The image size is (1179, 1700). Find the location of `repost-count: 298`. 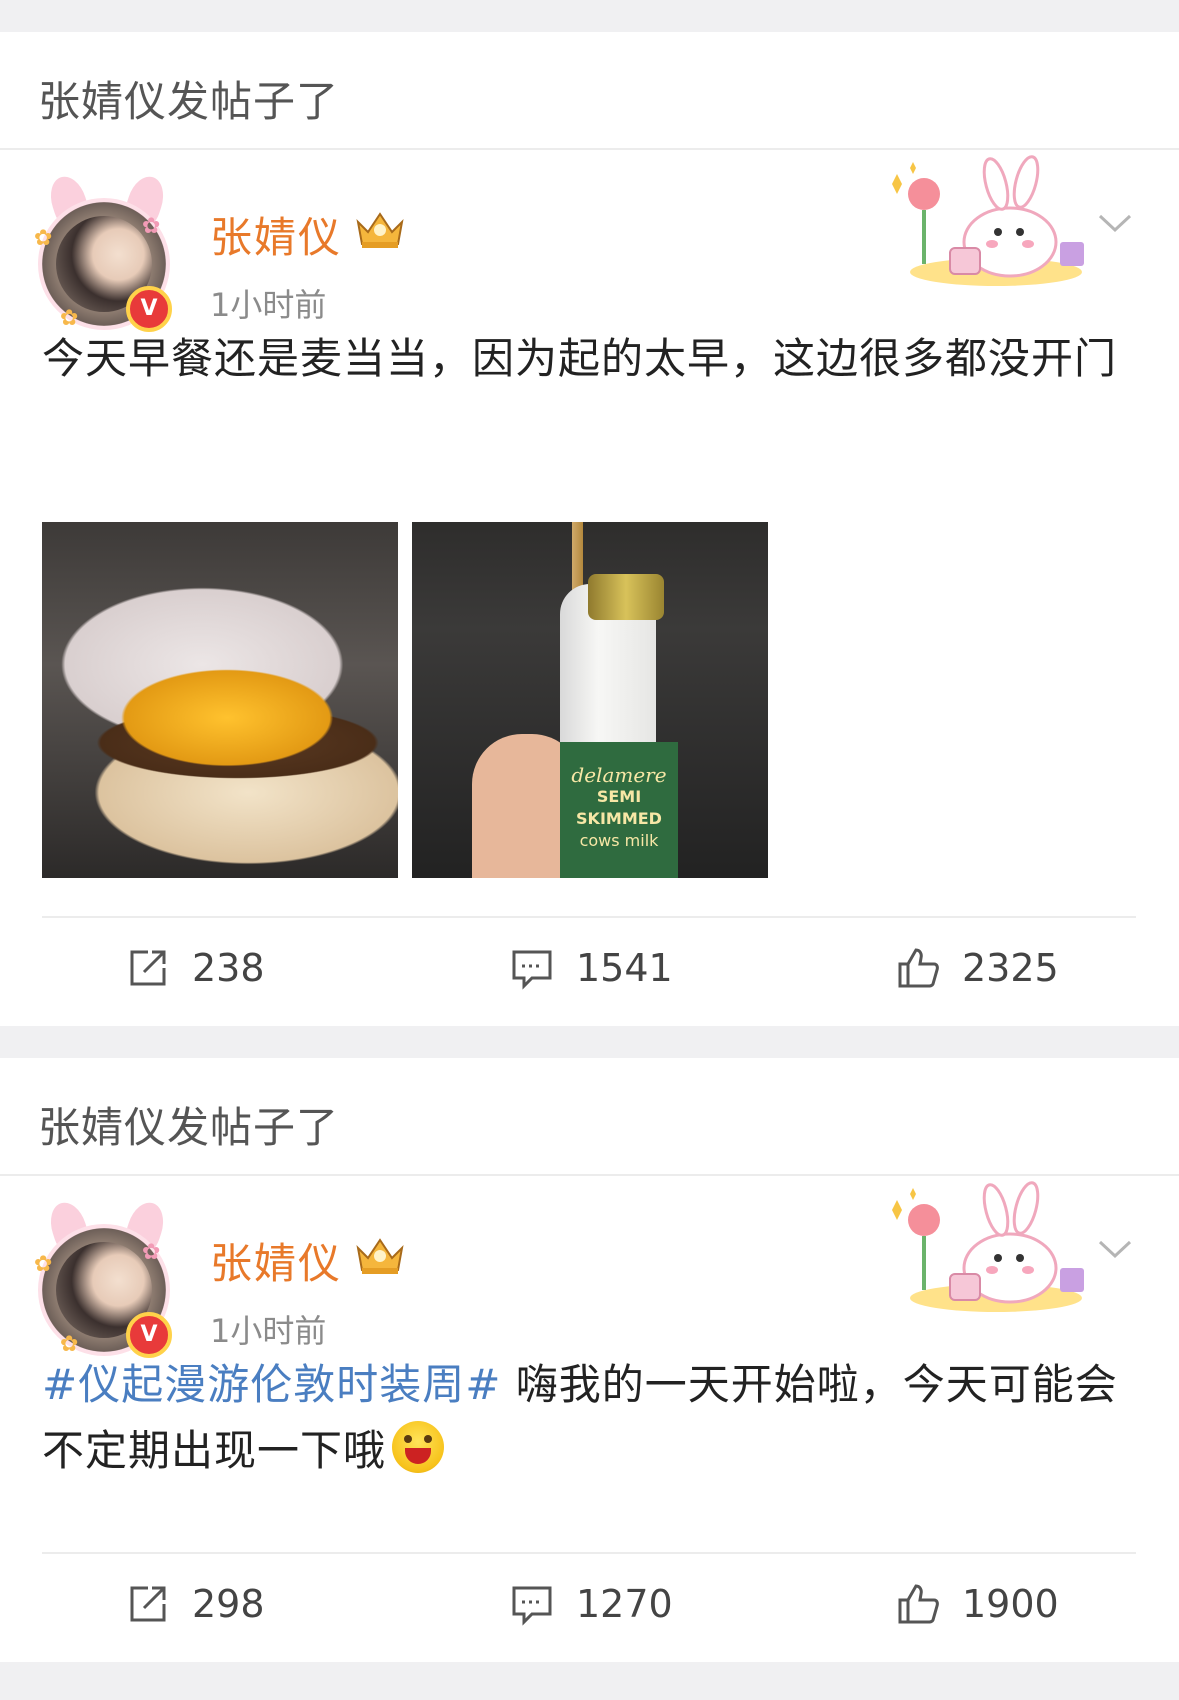

repost-count: 298 is located at coordinates (228, 1604).